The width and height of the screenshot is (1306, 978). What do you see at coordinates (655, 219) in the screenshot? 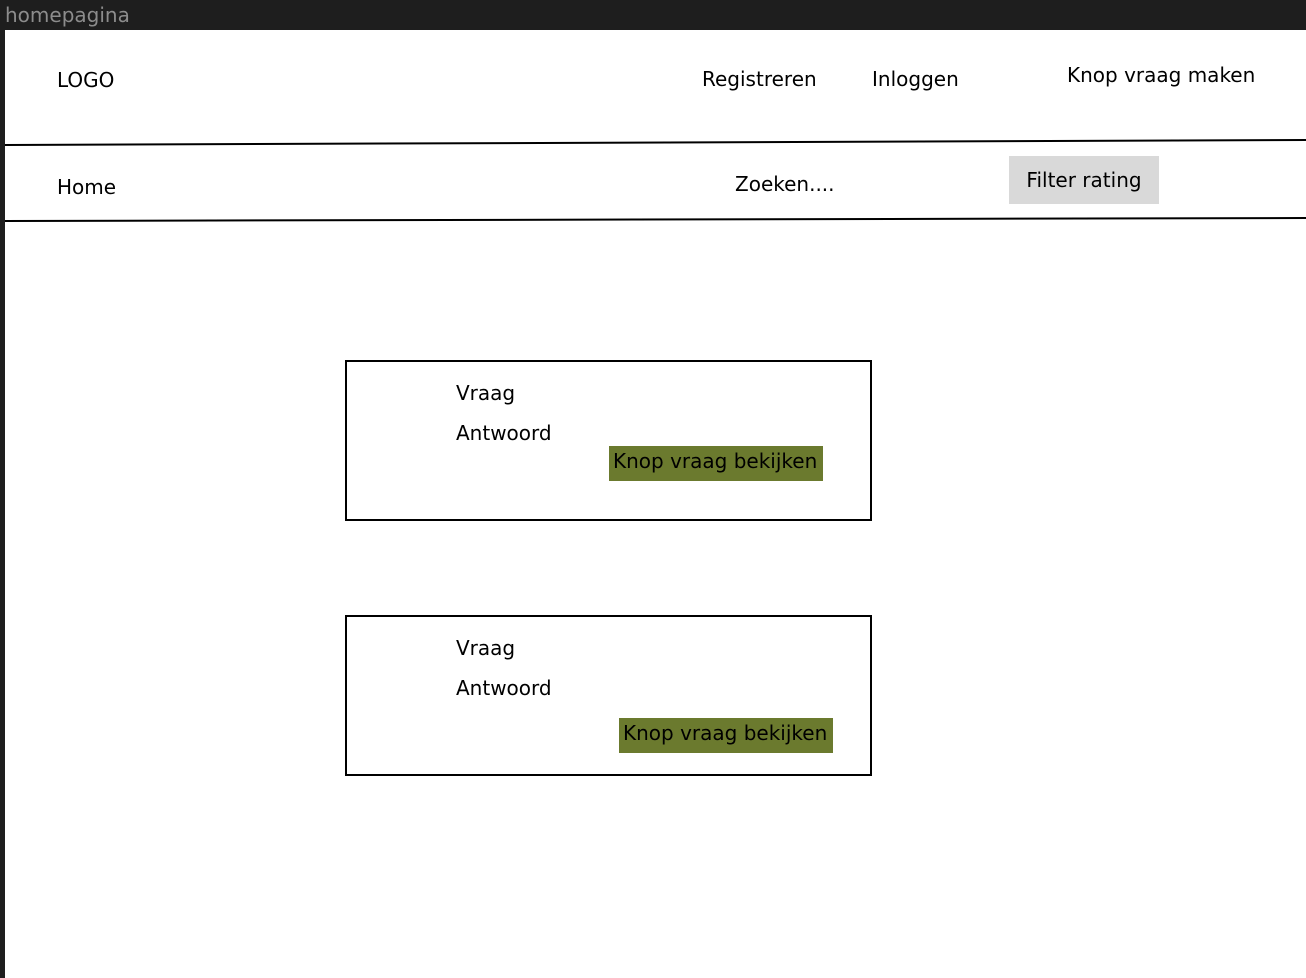
I see `subnav-divider` at bounding box center [655, 219].